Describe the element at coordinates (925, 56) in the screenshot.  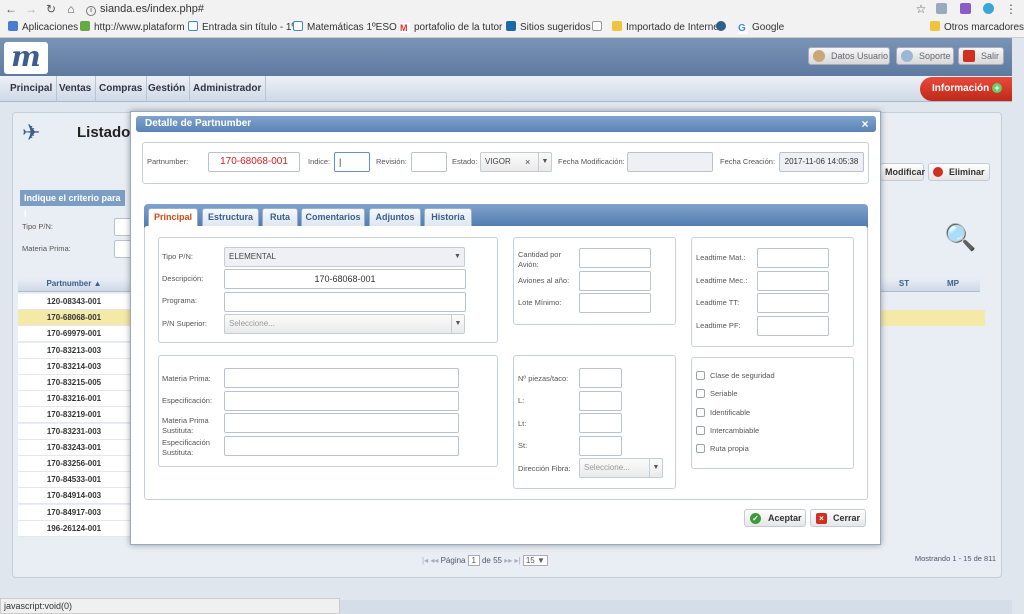
I see `soporte-button: Soporte` at that location.